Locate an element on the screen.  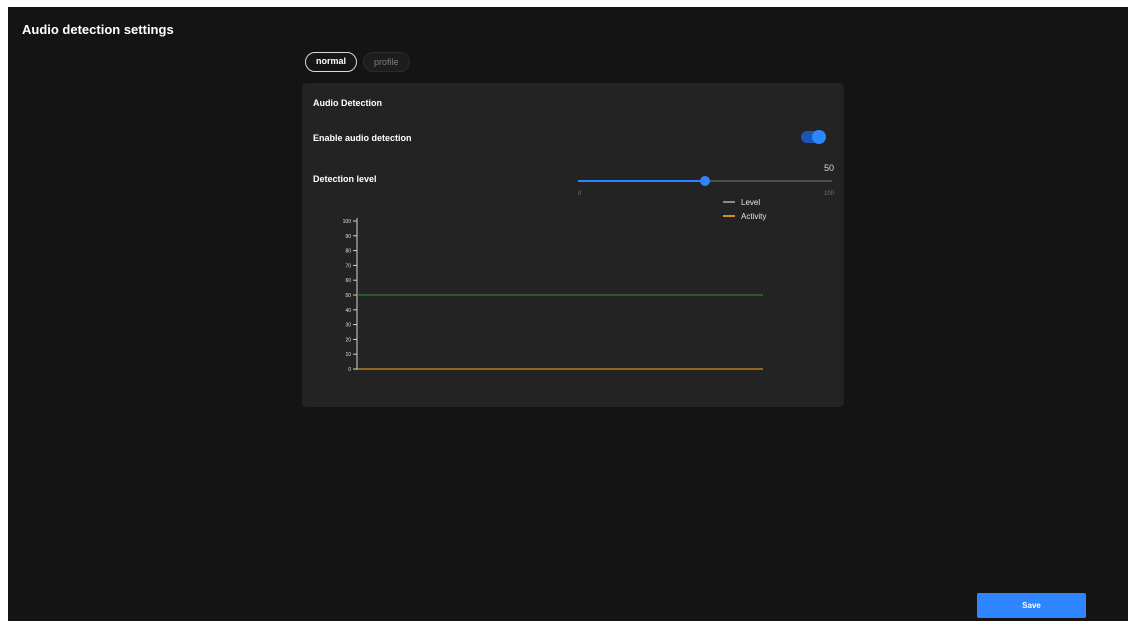
chart-legend: Level Activity is located at coordinates (744, 210).